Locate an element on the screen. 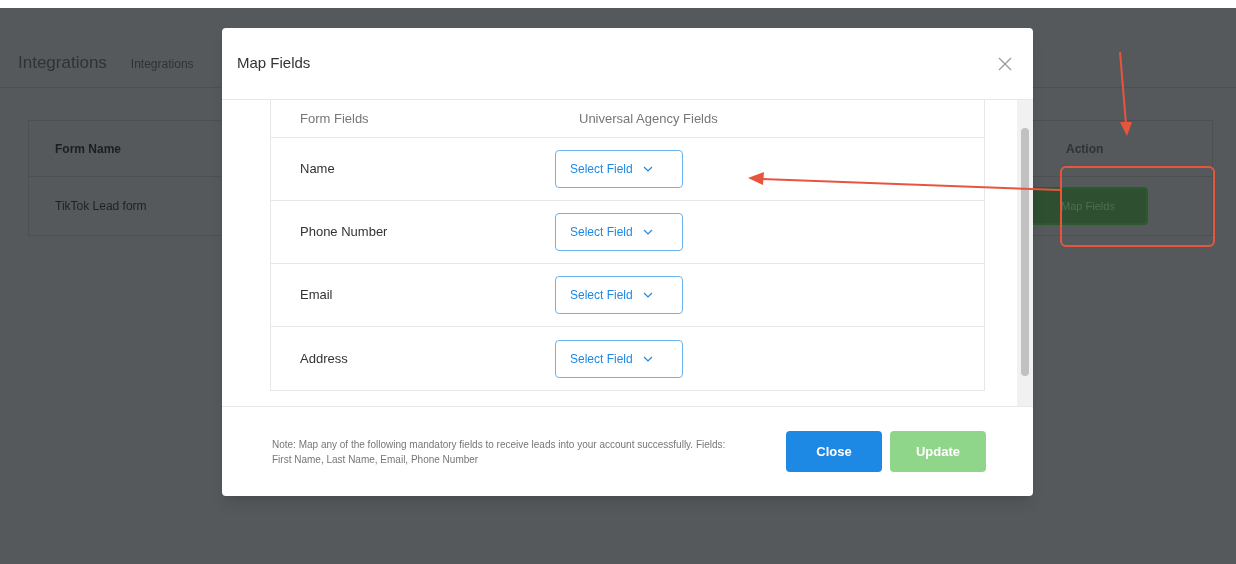 This screenshot has width=1236, height=564. field-label: Name is located at coordinates (318, 169).